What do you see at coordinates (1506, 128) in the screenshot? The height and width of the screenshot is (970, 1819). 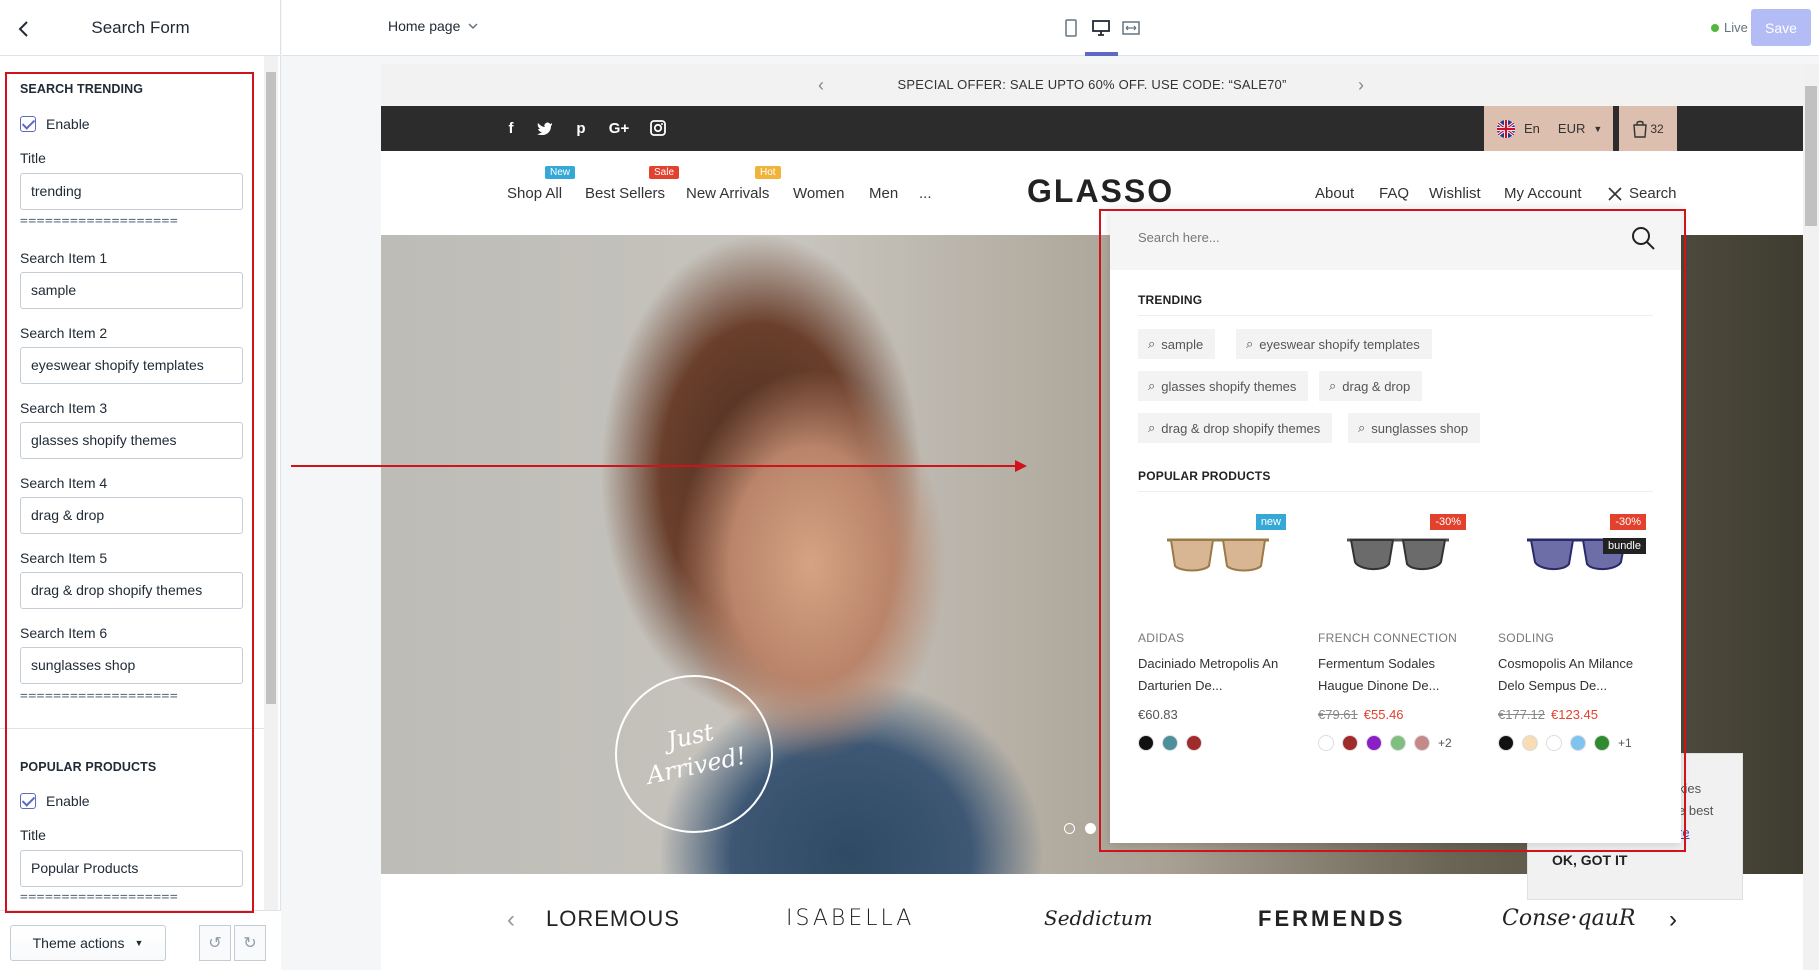 I see `uk-flag-icon` at bounding box center [1506, 128].